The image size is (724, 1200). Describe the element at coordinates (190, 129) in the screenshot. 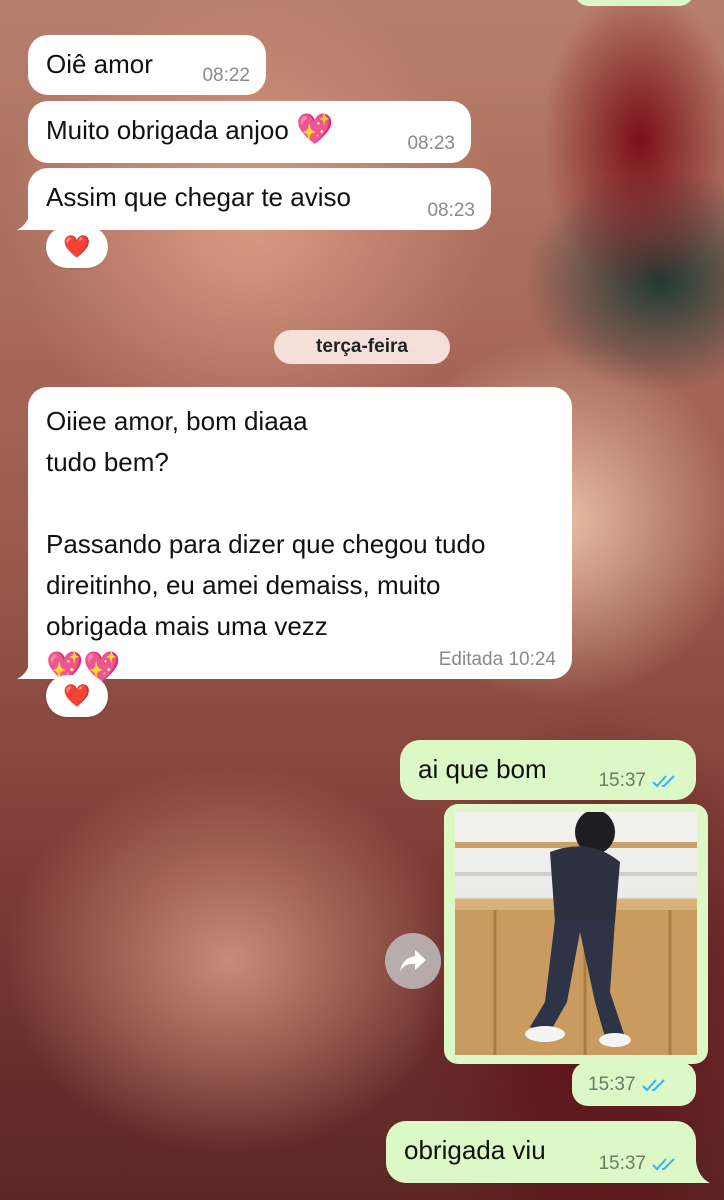

I see `message-text: Muito obrigada anjoo 💖` at that location.